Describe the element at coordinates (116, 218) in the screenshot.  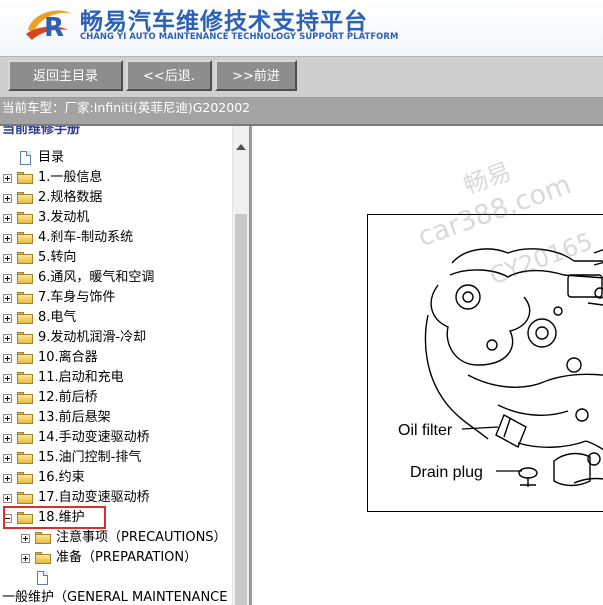
I see `tree-item-folder: 3.发动机` at that location.